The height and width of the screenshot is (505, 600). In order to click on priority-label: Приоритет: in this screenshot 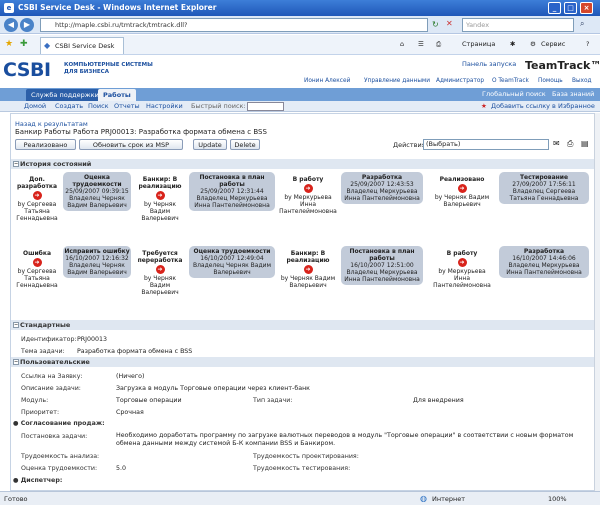, I will do `click(40, 412)`.